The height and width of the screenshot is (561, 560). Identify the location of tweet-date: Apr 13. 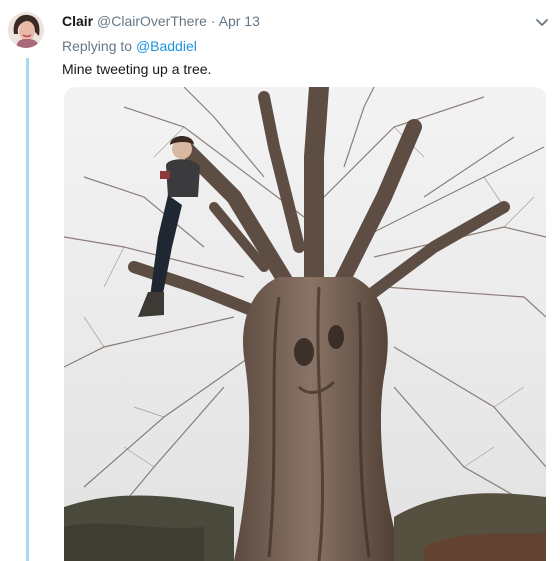
(239, 21).